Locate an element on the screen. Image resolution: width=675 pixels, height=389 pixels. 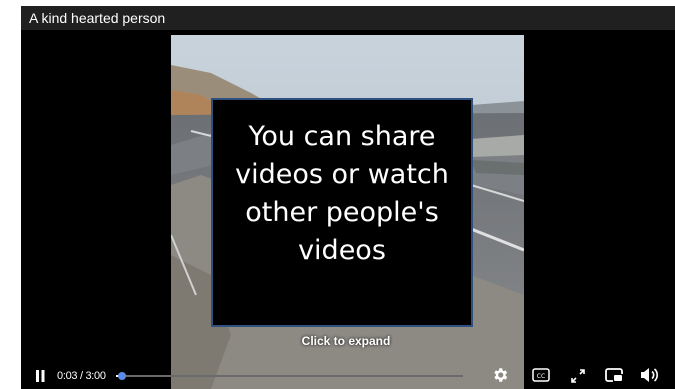
captions-icon: CC is located at coordinates (541, 375).